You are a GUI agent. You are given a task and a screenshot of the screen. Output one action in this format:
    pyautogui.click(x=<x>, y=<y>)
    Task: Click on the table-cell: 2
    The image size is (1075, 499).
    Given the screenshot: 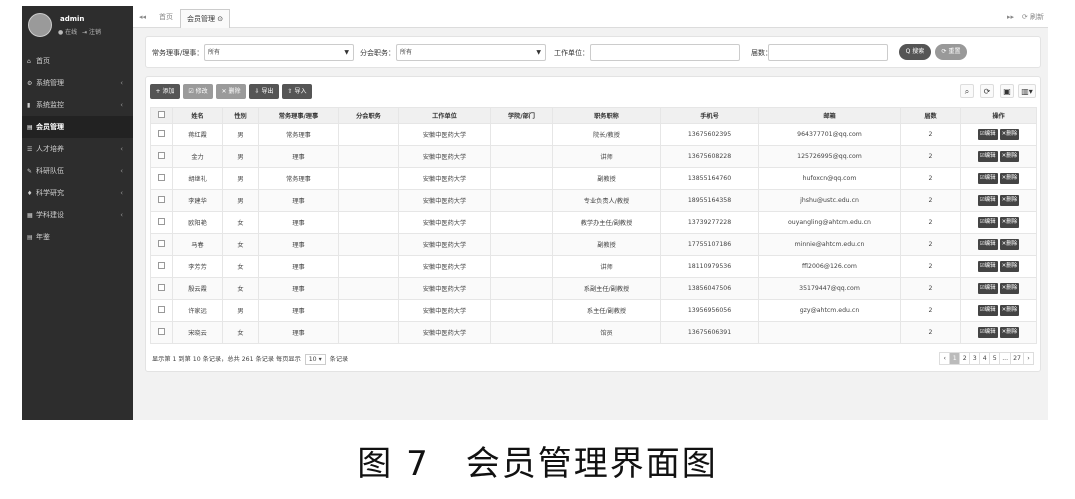 What is the action you would take?
    pyautogui.click(x=930, y=332)
    